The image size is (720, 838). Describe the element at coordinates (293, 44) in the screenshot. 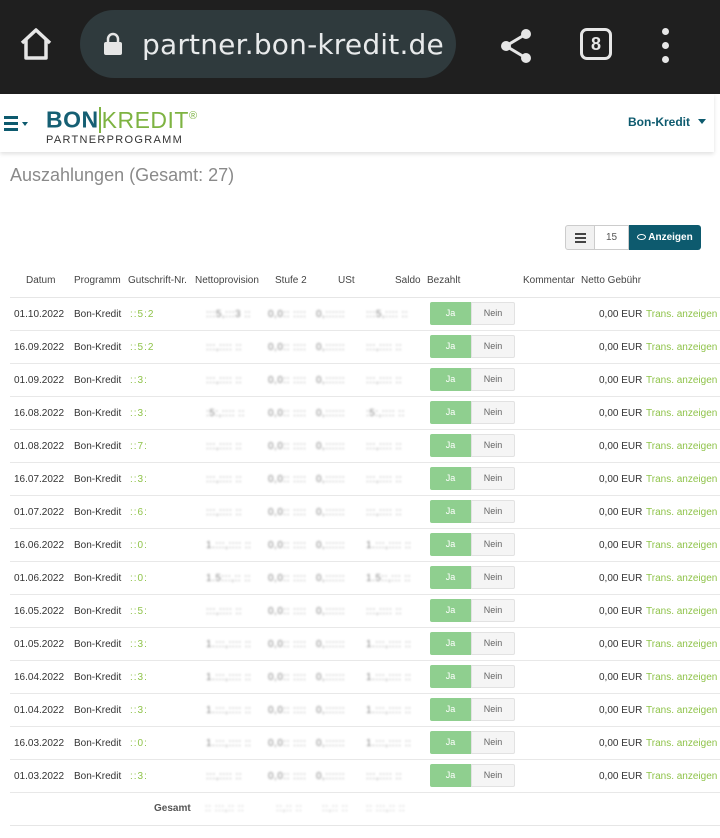

I see `url-text: partner.bon-kredit.de` at that location.